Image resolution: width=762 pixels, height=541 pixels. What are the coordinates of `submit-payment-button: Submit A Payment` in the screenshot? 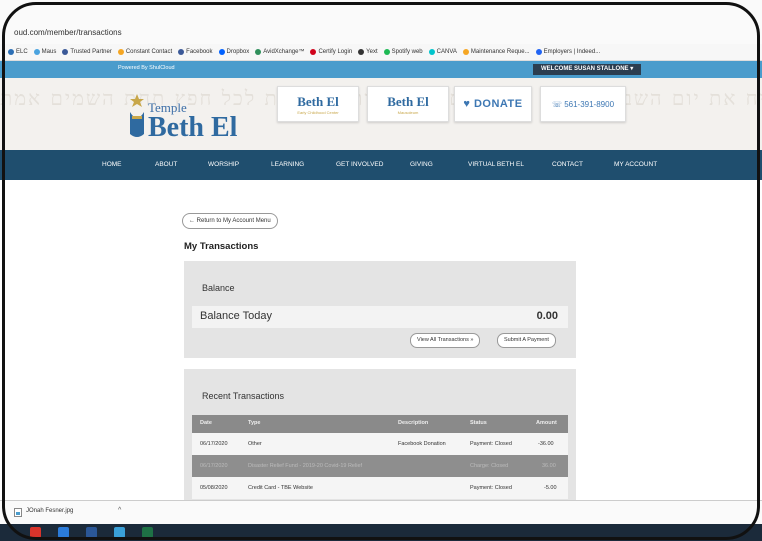 It's located at (526, 340).